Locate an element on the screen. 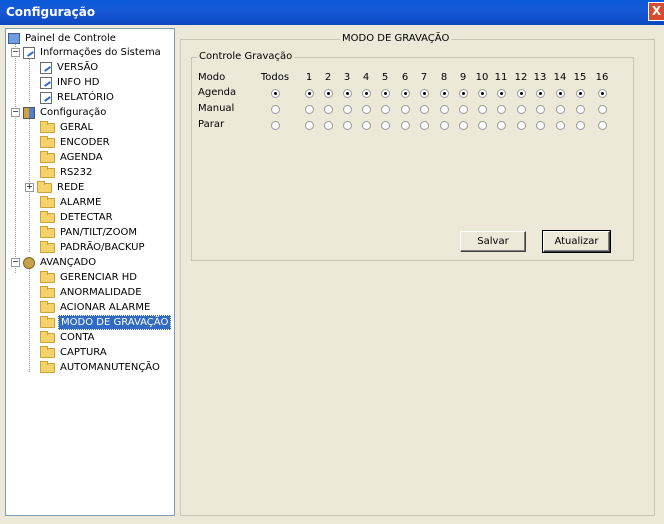 This screenshot has width=664, height=524. tree-item-info-hd: INFO HD is located at coordinates (70, 82).